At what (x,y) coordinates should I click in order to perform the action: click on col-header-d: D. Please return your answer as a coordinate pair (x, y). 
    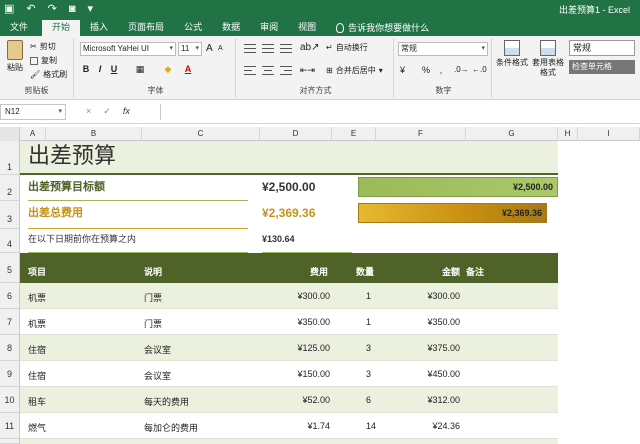
    Looking at the image, I should click on (296, 134).